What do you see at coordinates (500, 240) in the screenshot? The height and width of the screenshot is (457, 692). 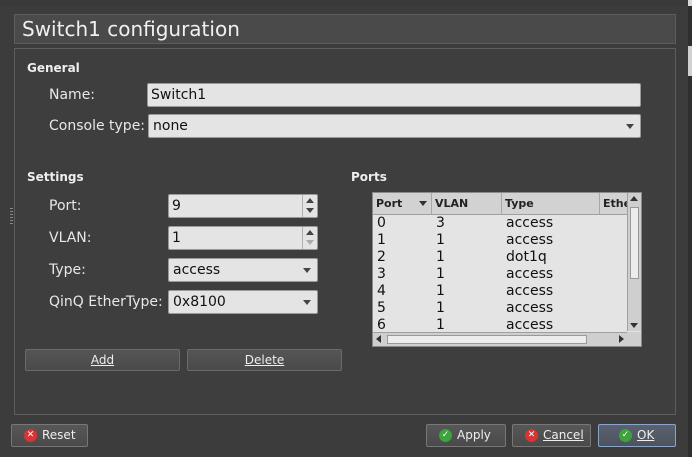 I see `table-row: 1 1 access` at bounding box center [500, 240].